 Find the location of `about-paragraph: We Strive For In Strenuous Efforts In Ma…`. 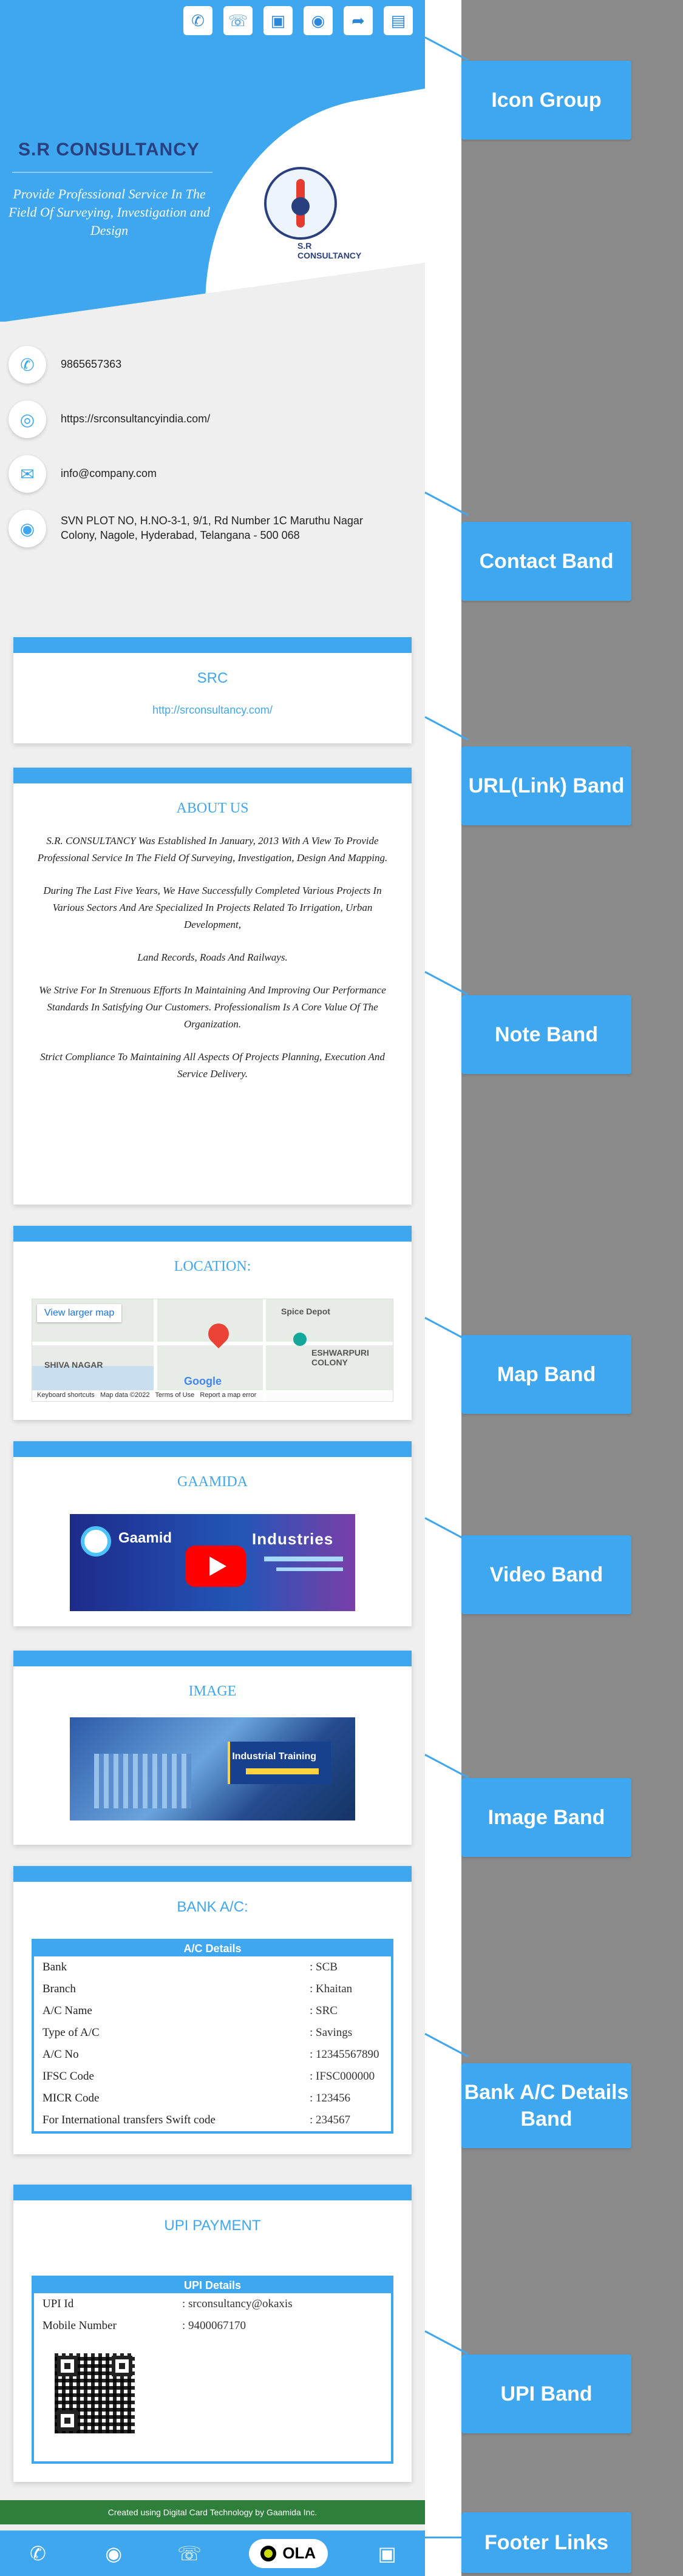

about-paragraph: We Strive For In Strenuous Efforts In Ma… is located at coordinates (213, 1007).